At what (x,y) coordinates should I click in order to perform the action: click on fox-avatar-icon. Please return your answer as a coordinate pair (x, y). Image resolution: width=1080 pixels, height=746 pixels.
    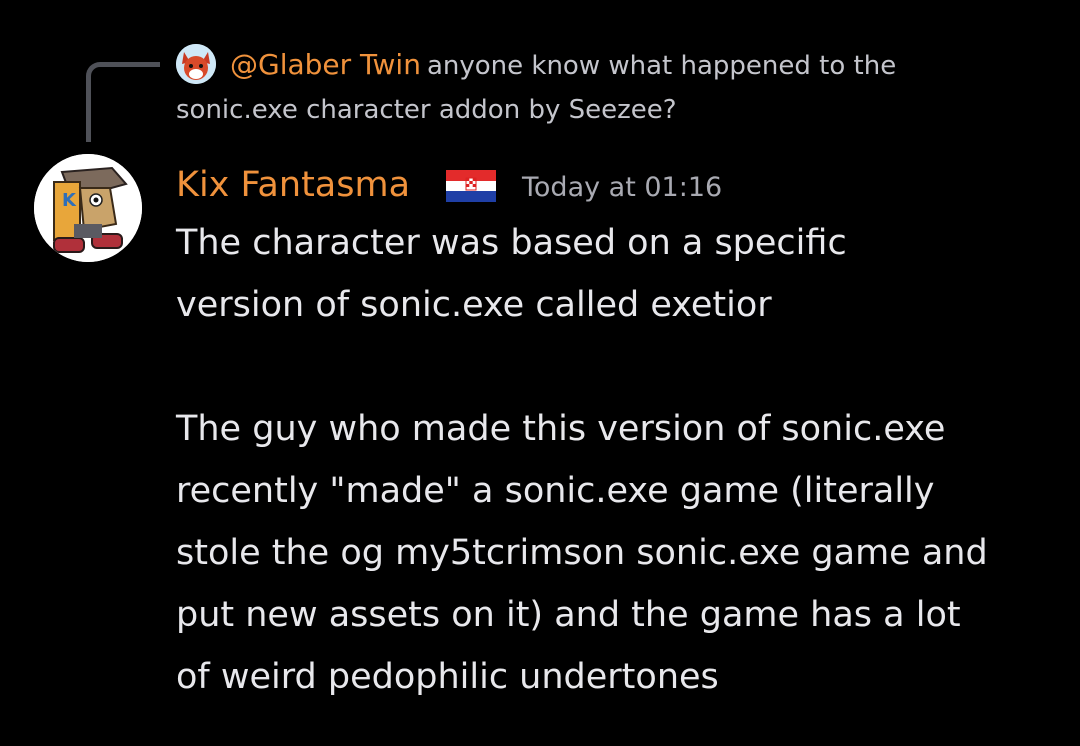
    Looking at the image, I should click on (196, 64).